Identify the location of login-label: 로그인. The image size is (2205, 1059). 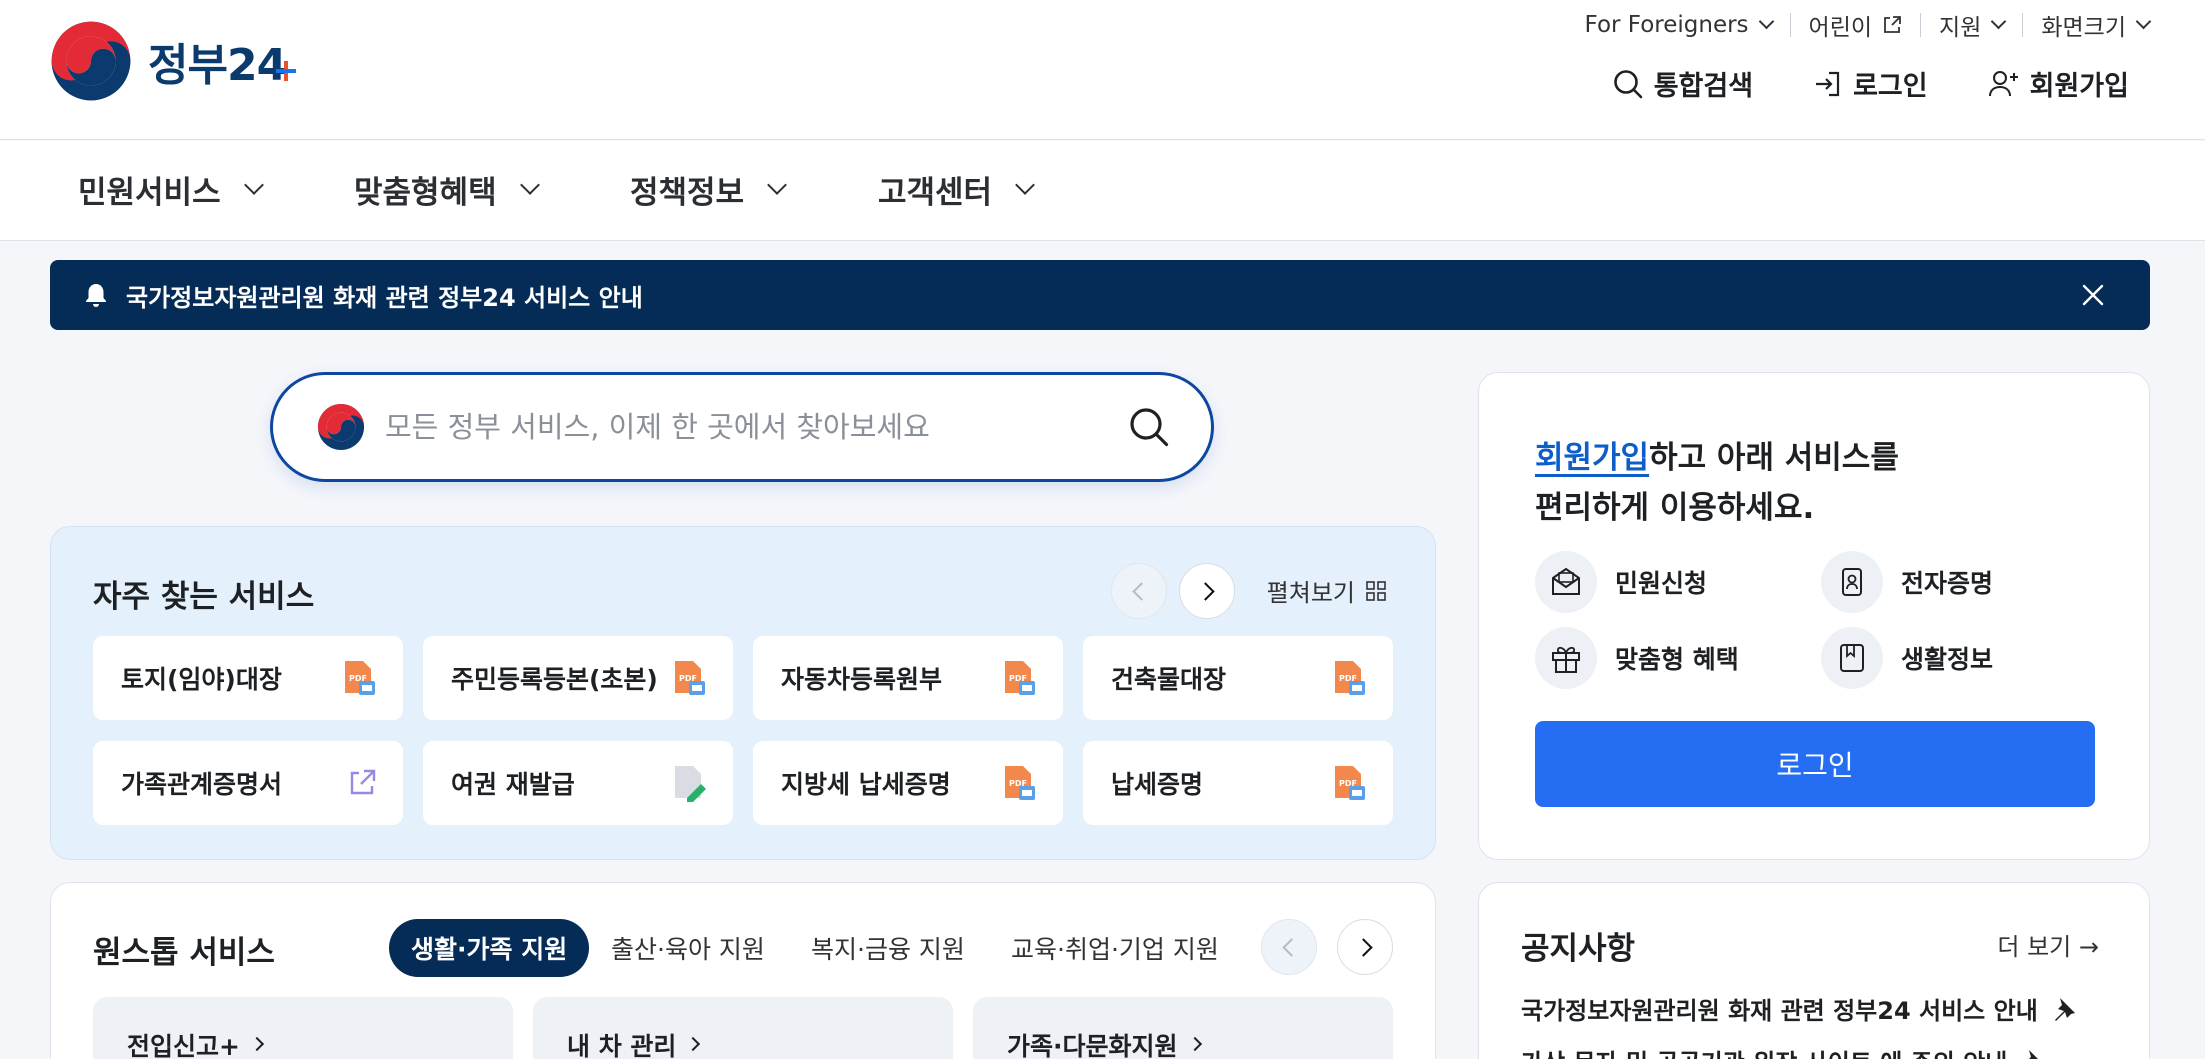
(1890, 86).